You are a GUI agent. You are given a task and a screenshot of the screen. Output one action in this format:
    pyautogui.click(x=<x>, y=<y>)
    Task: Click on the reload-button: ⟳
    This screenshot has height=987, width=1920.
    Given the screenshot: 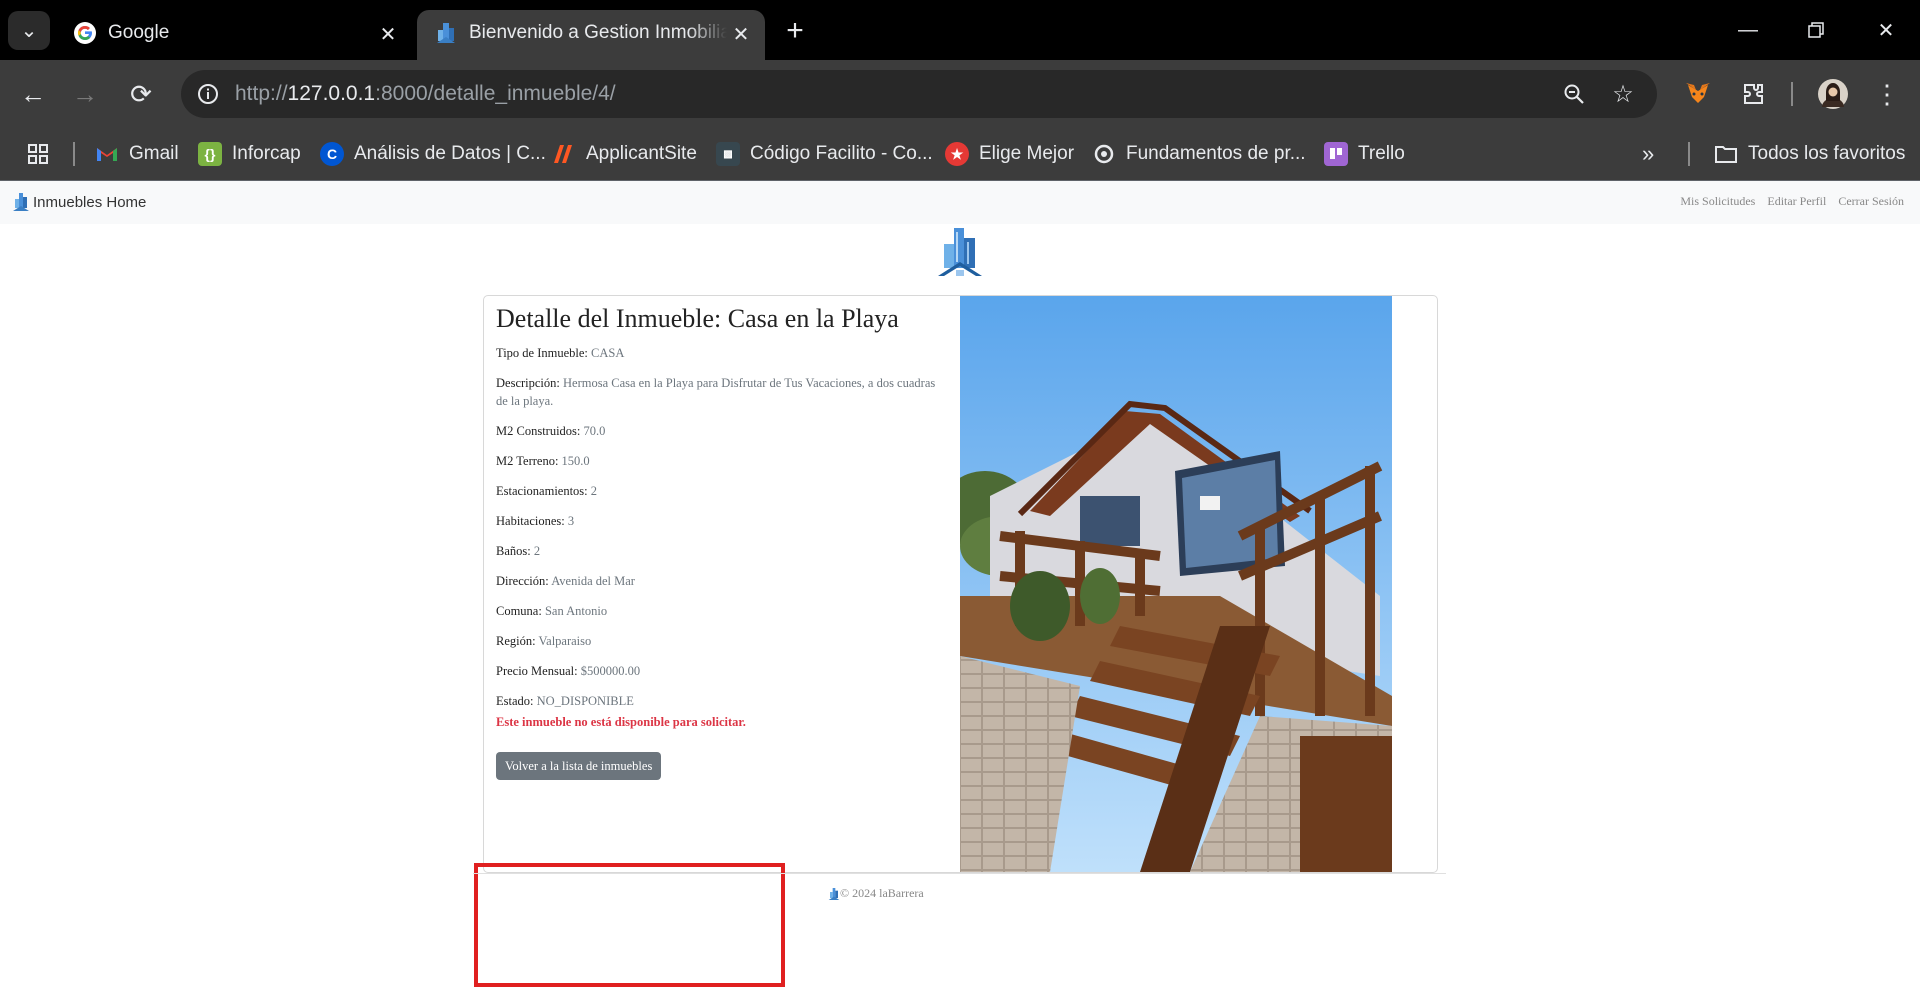 What is the action you would take?
    pyautogui.click(x=141, y=94)
    